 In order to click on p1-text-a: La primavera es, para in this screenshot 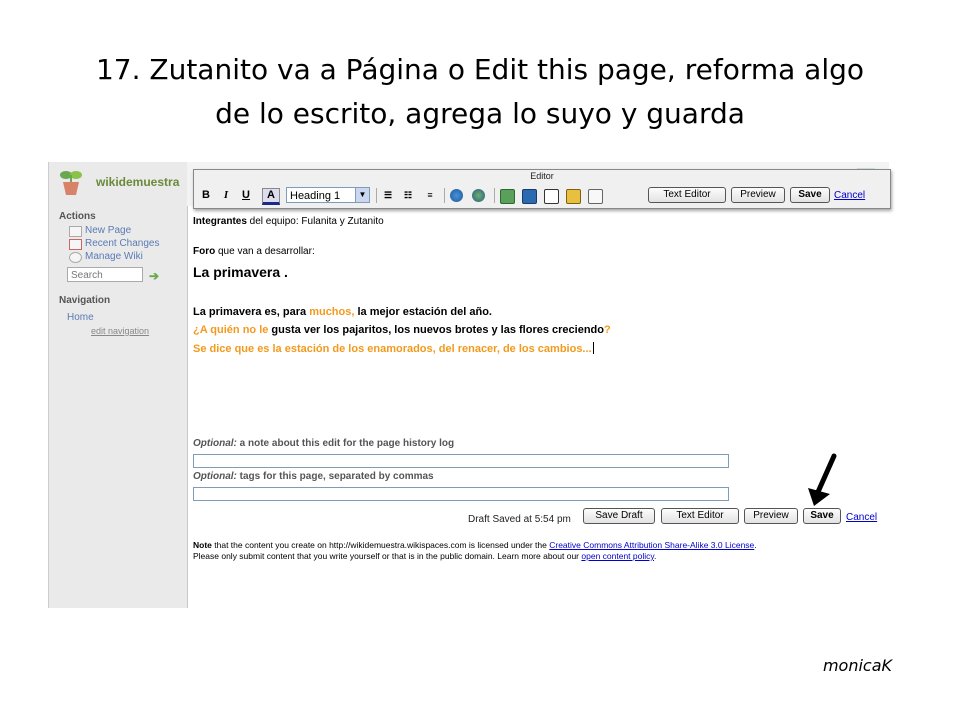, I will do `click(251, 312)`.